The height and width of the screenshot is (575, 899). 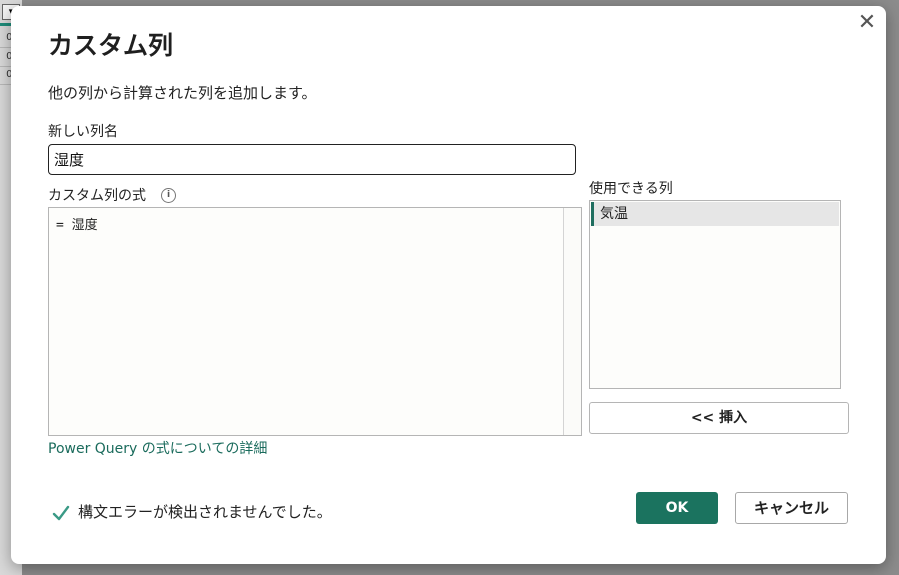 What do you see at coordinates (677, 508) in the screenshot?
I see `ok-button: OK` at bounding box center [677, 508].